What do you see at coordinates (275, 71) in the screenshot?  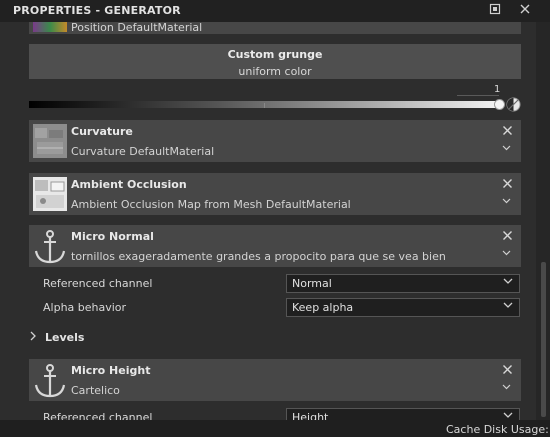 I see `custom-grunge-subtitle: uniform color` at bounding box center [275, 71].